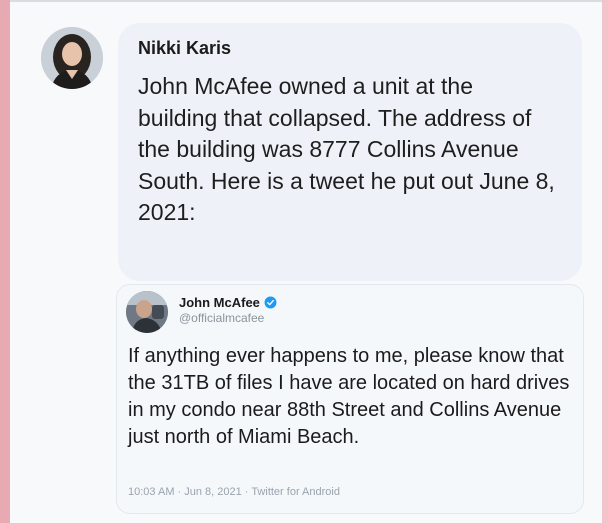  Describe the element at coordinates (304, 1) in the screenshot. I see `top-divider` at that location.